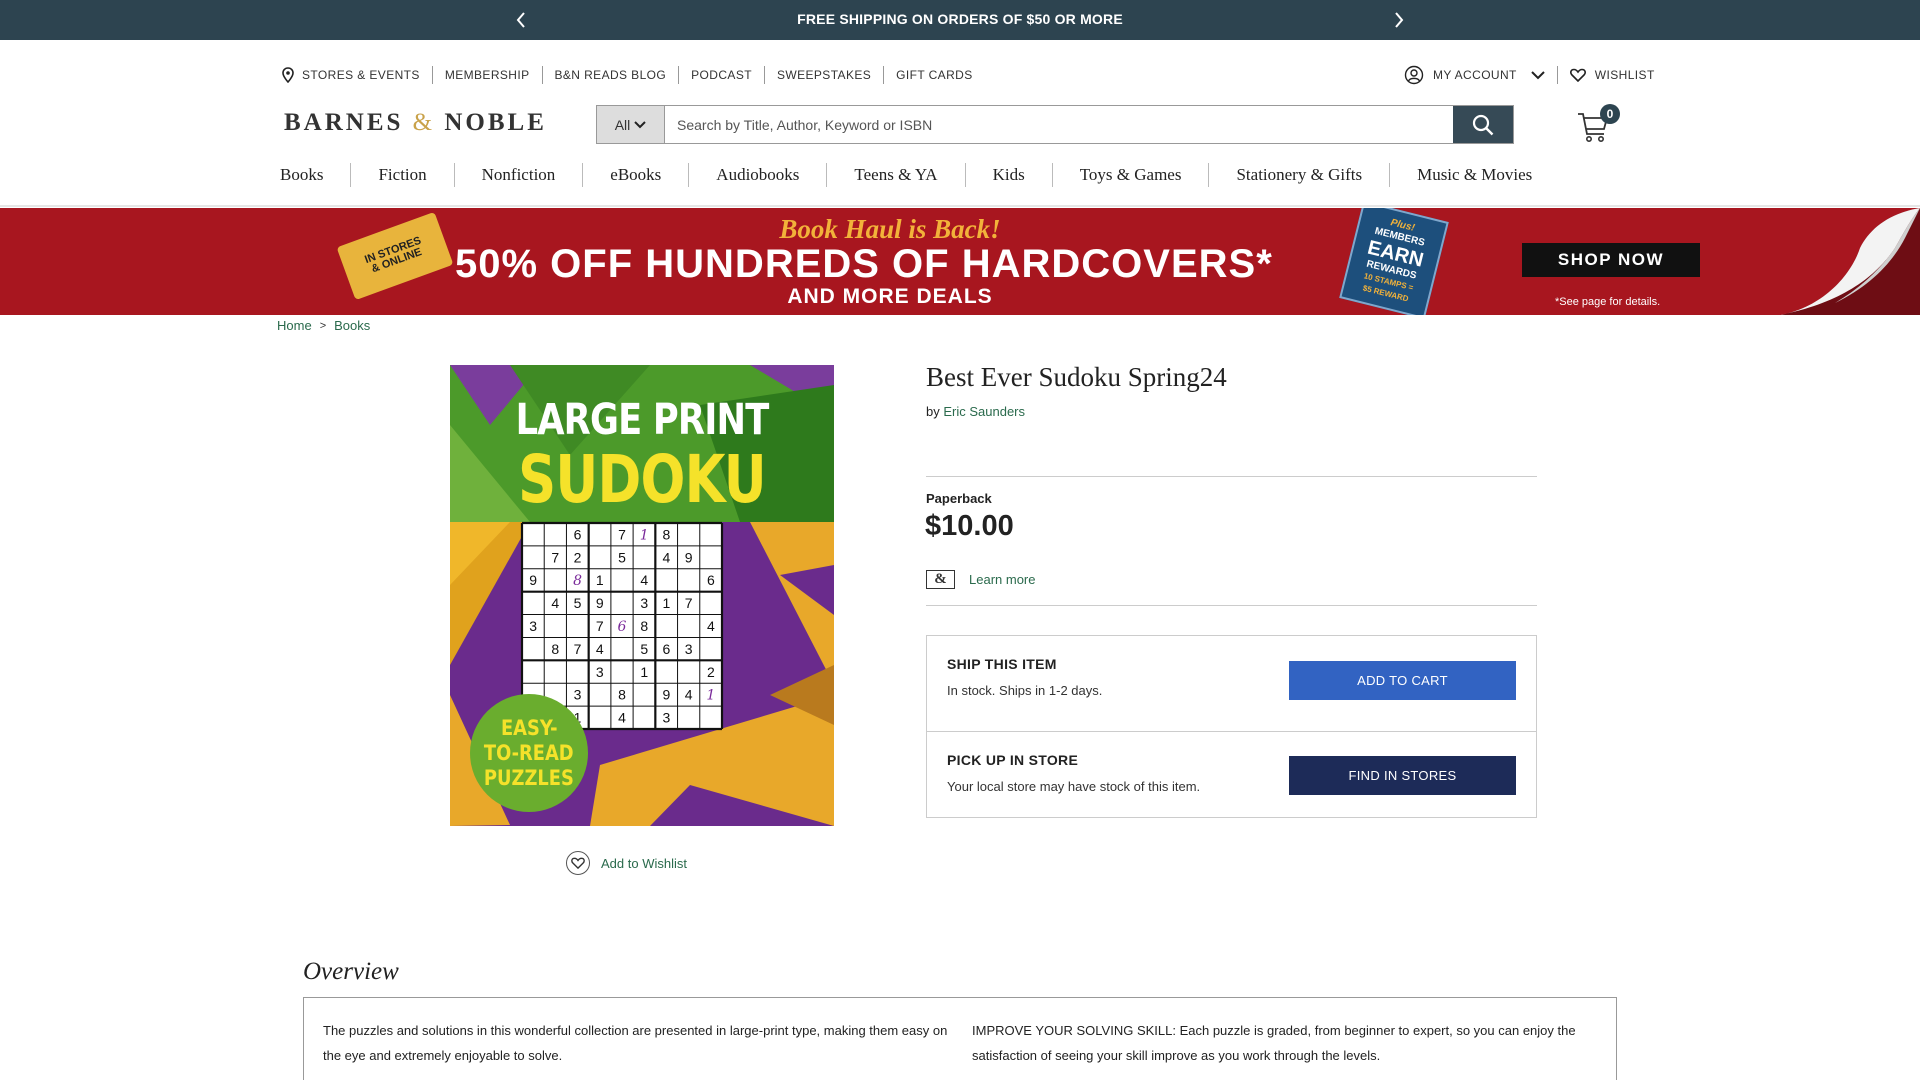  What do you see at coordinates (344, 122) in the screenshot?
I see `logo-text-left: BARNES` at bounding box center [344, 122].